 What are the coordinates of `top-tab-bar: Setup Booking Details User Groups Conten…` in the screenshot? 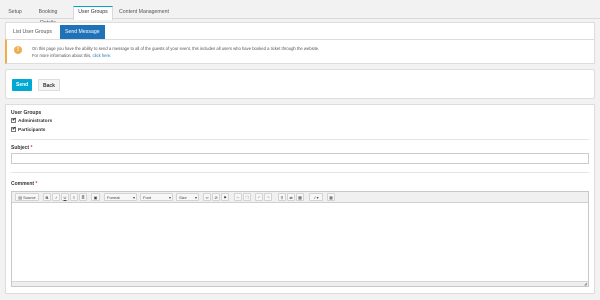 It's located at (300, 13).